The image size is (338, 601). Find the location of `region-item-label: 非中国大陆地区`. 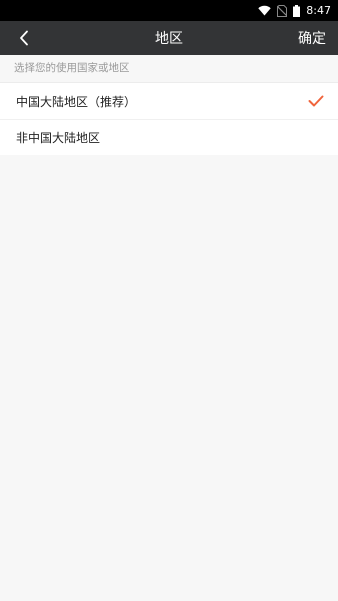

region-item-label: 非中国大陆地区 is located at coordinates (58, 138).